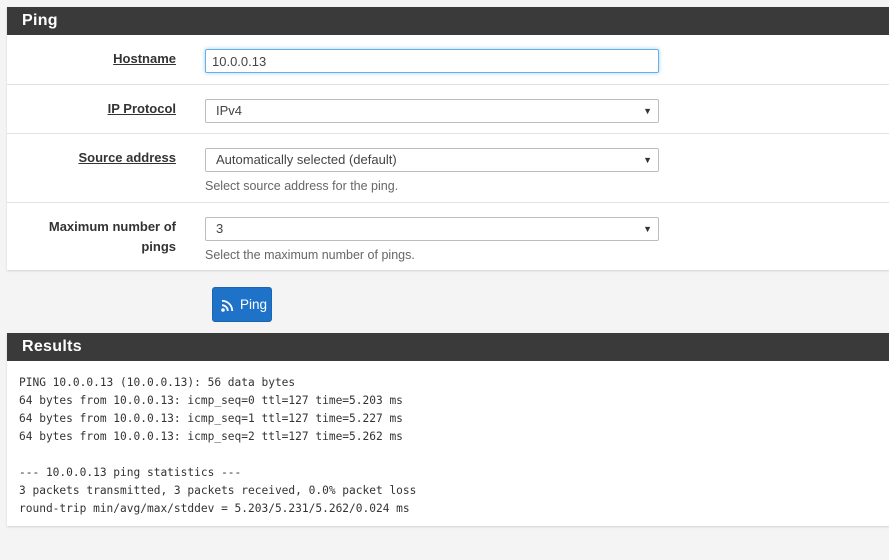  Describe the element at coordinates (432, 160) in the screenshot. I see `source-address-select: Automatically selected (default) ▼` at that location.